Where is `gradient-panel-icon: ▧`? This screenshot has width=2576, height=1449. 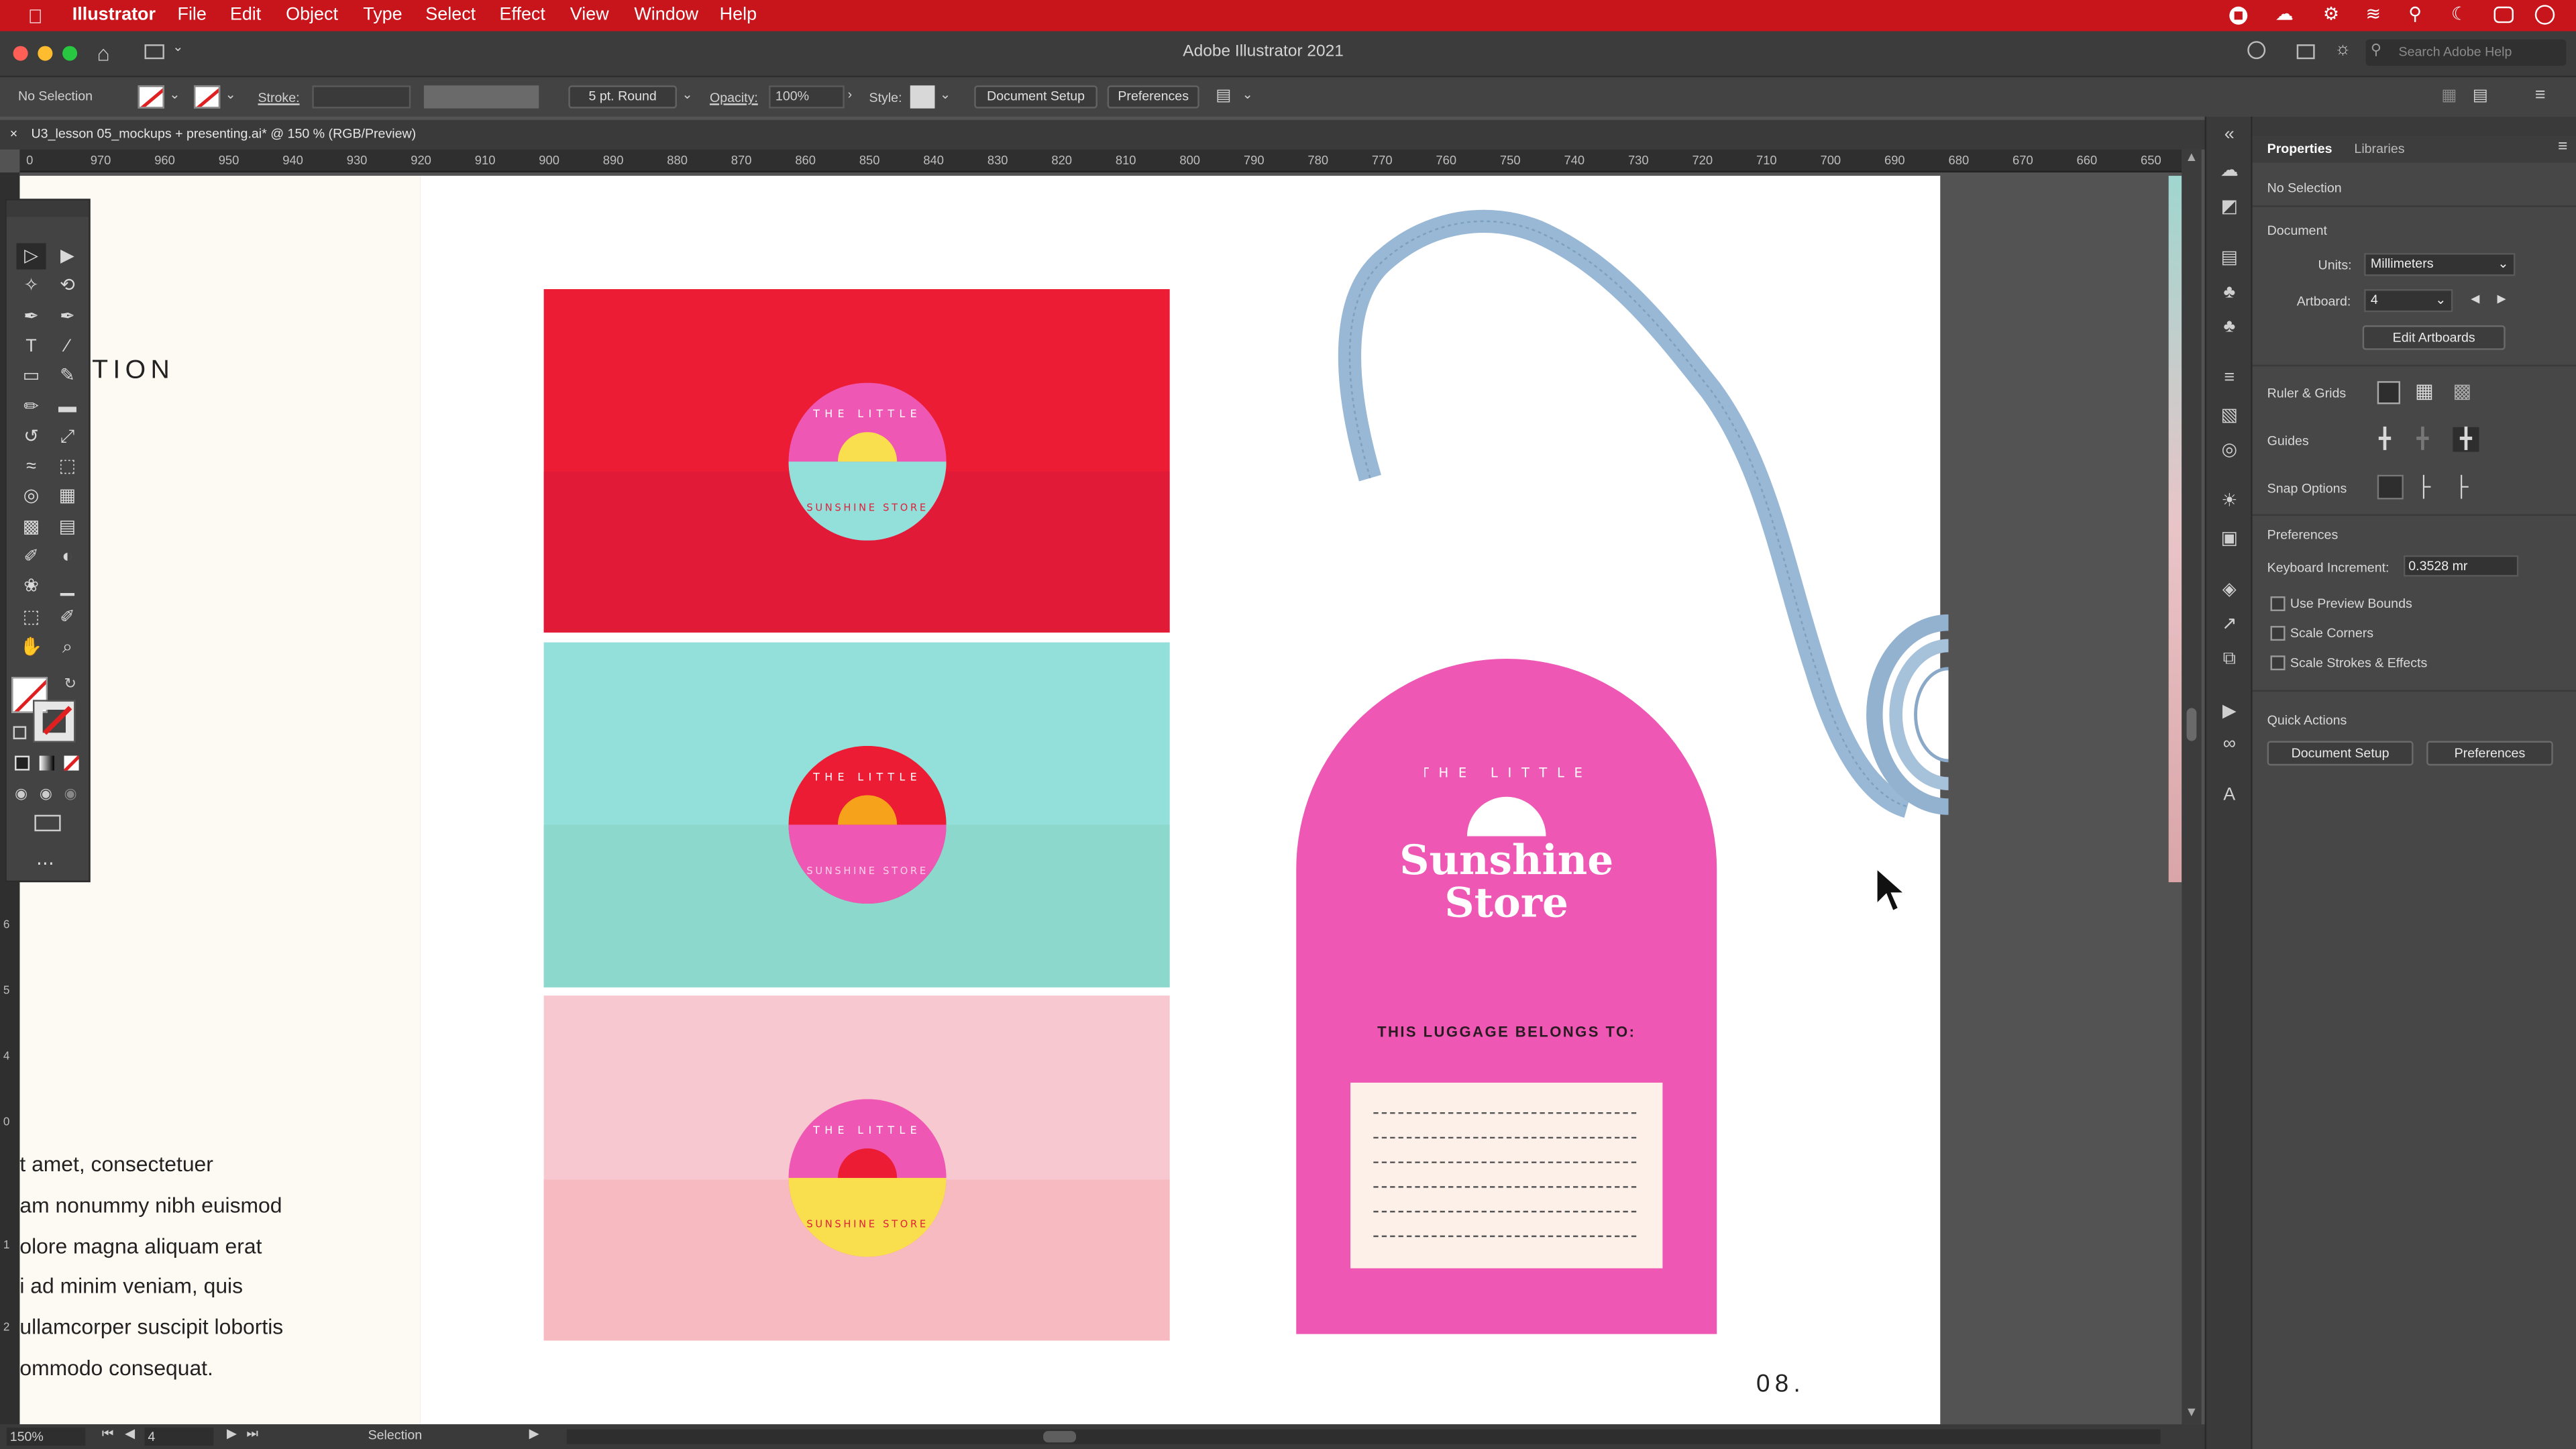
gradient-panel-icon: ▧ is located at coordinates (2229, 414).